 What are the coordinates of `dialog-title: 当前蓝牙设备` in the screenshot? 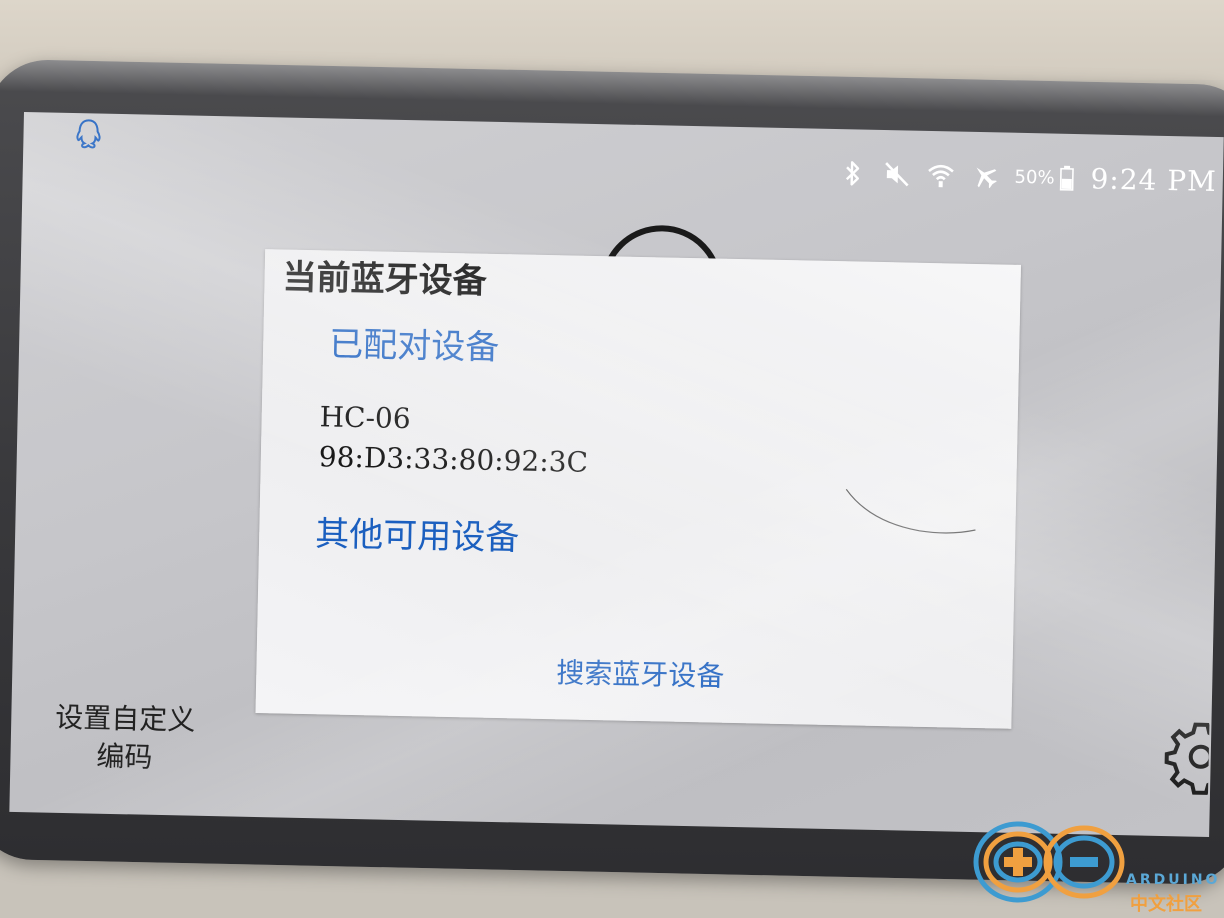 It's located at (384, 279).